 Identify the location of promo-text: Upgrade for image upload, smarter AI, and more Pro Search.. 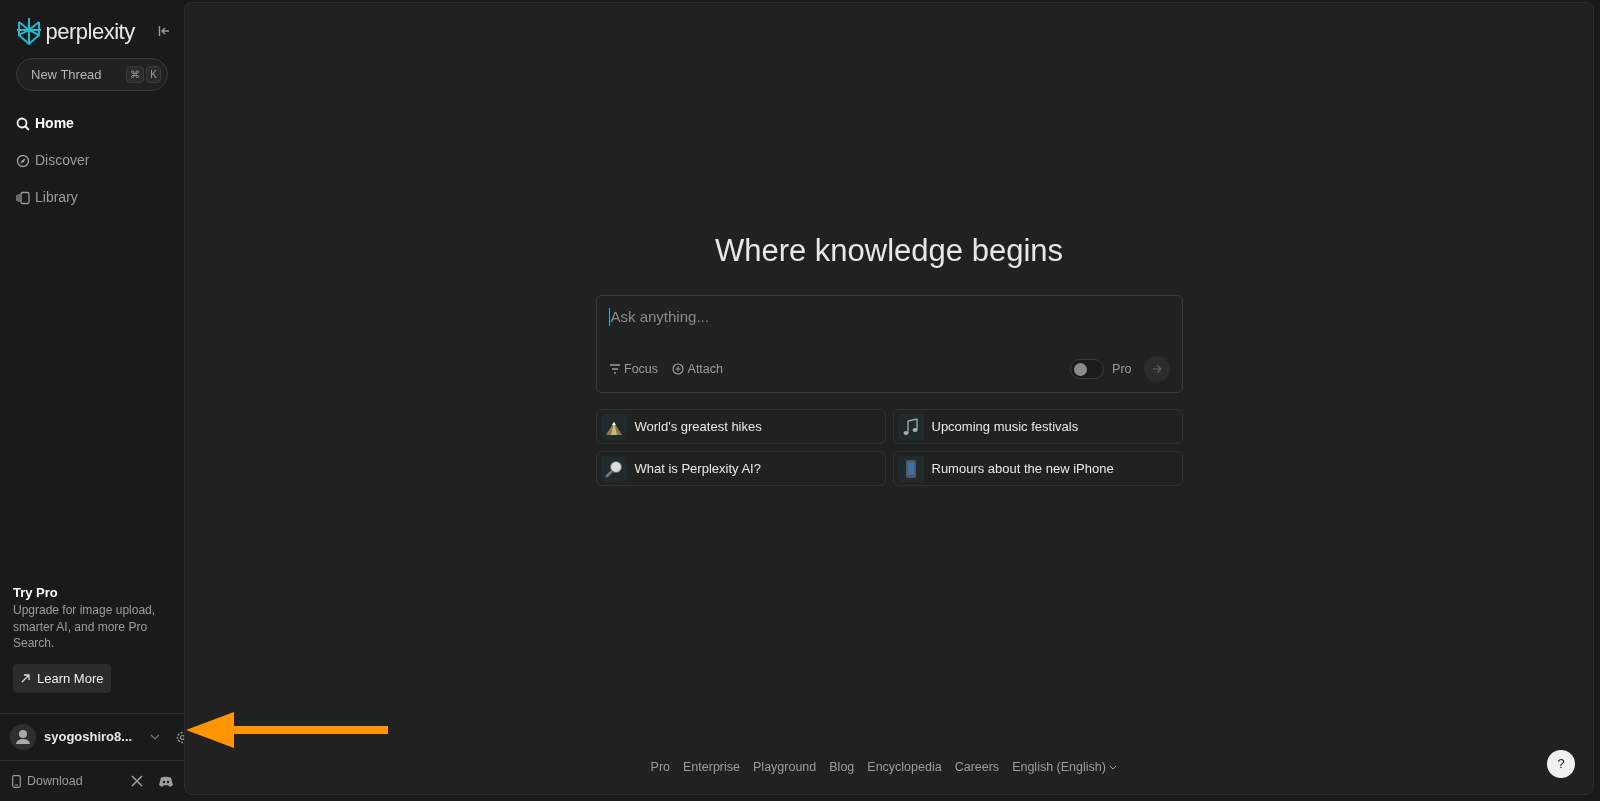
(85, 627).